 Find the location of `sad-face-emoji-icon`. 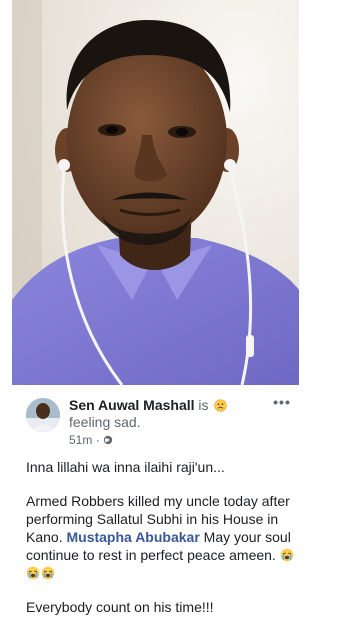

sad-face-emoji-icon is located at coordinates (221, 405).